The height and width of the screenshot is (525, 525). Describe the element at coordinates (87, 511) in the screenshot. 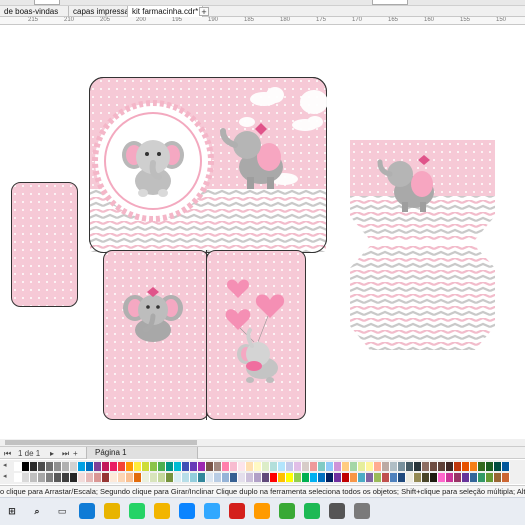

I see `edge-icon` at that location.